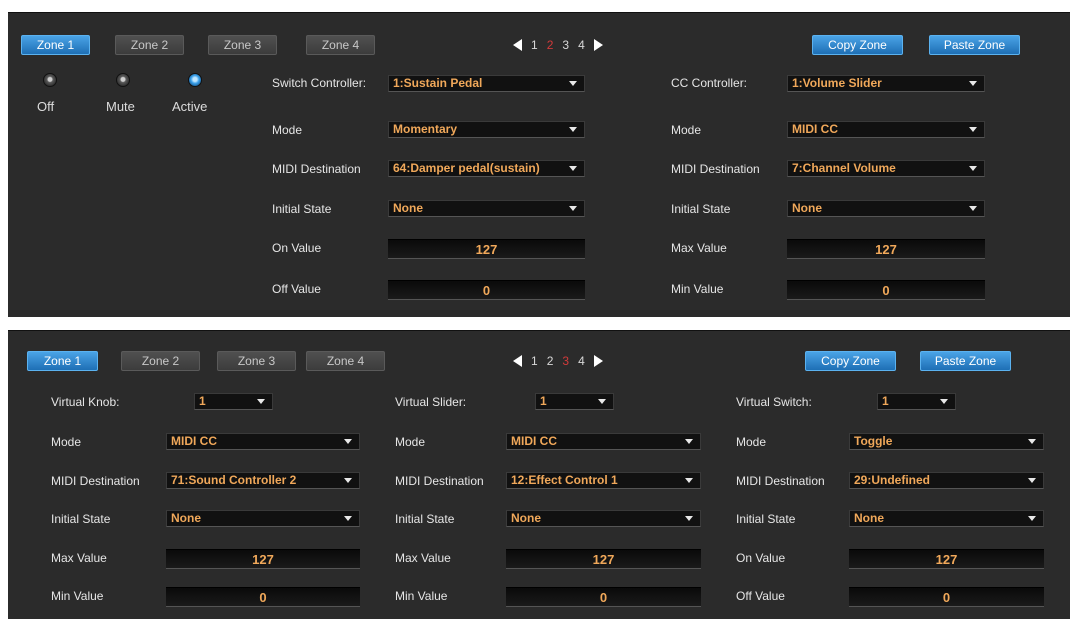 The height and width of the screenshot is (619, 1070). What do you see at coordinates (486, 83) in the screenshot?
I see `switch-controller-dropdown: 1:Sustain Pedal` at bounding box center [486, 83].